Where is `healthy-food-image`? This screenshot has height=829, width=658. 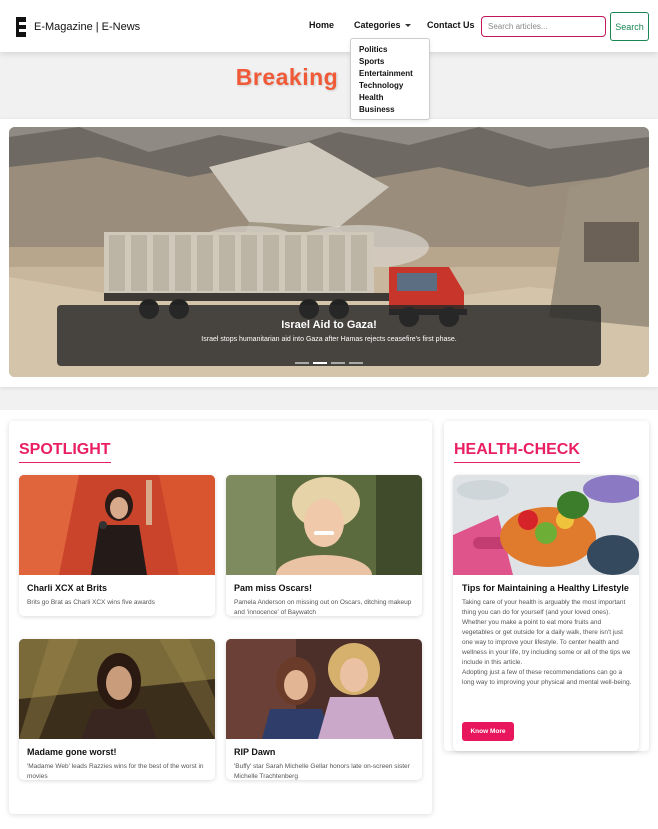 healthy-food-image is located at coordinates (546, 525).